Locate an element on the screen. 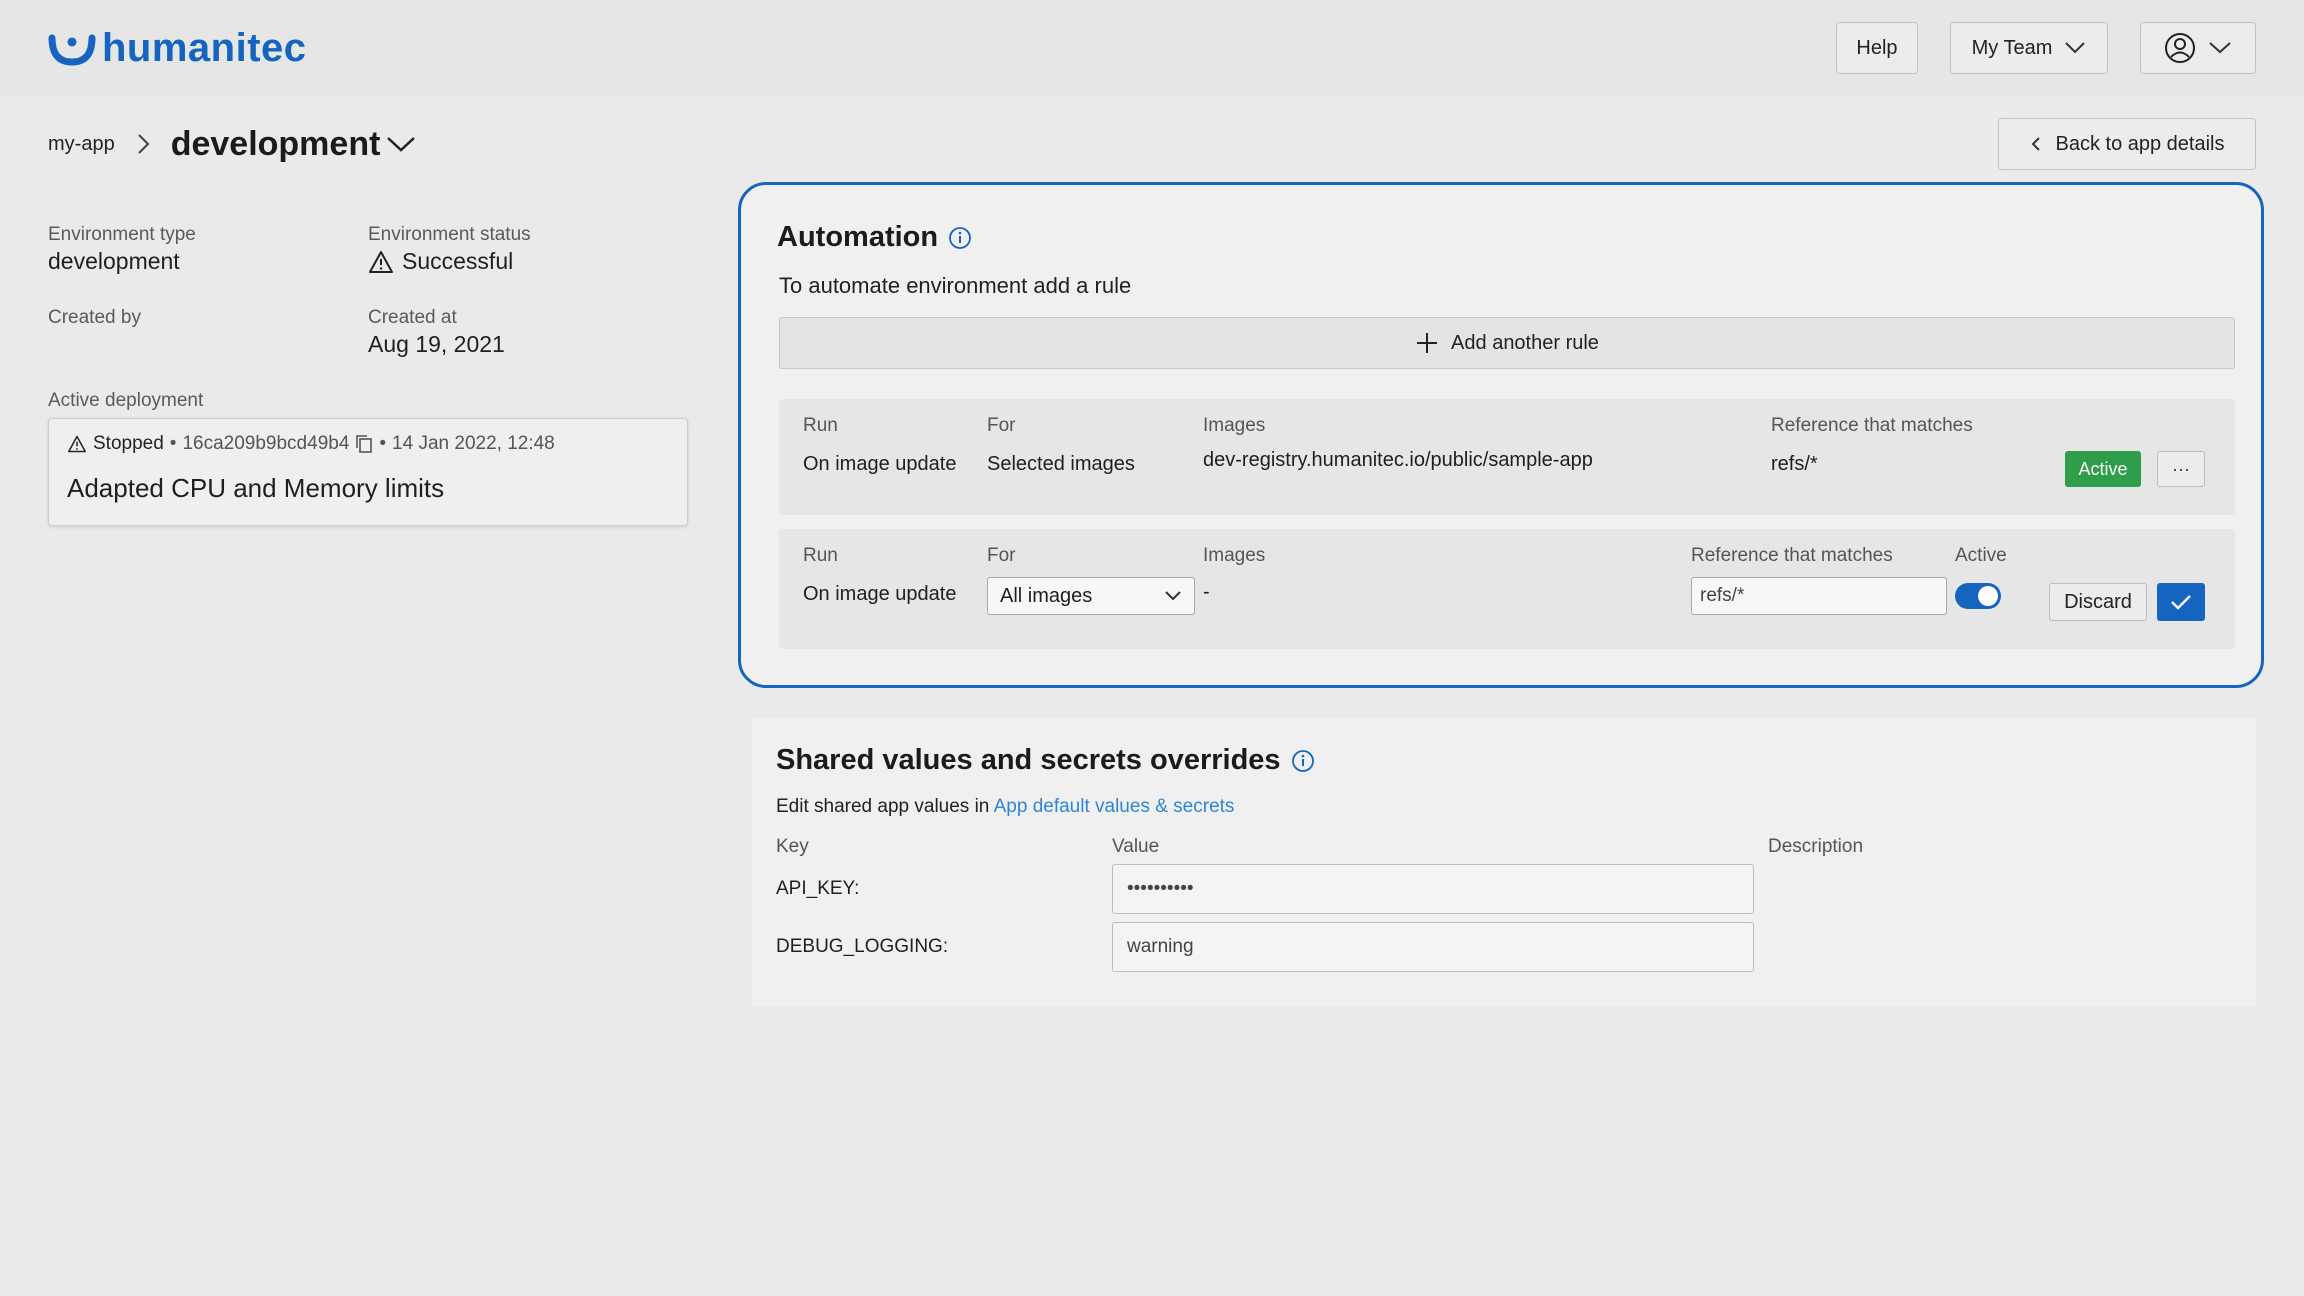 This screenshot has height=1296, width=2304. value-column-header: Value is located at coordinates (1136, 846).